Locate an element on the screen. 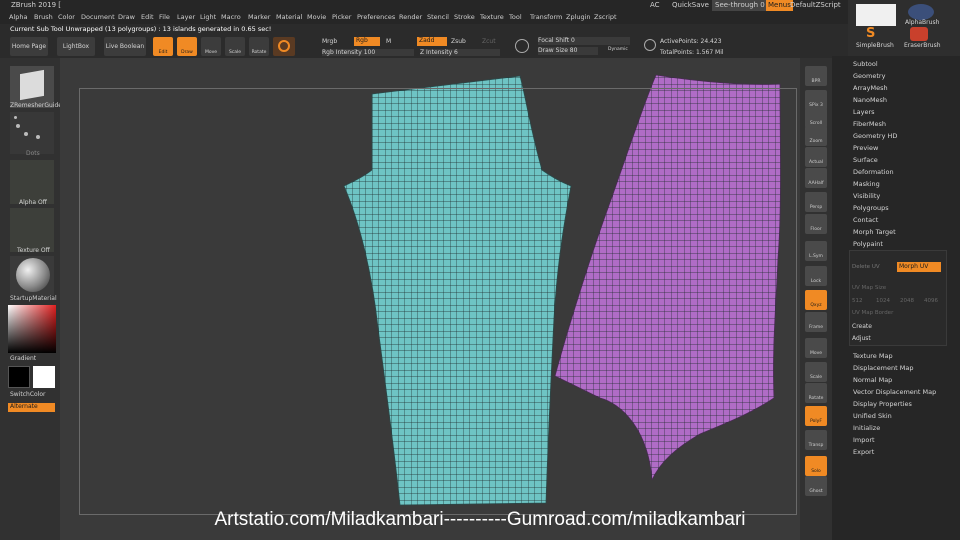  primary-color-swatch is located at coordinates (19, 377).